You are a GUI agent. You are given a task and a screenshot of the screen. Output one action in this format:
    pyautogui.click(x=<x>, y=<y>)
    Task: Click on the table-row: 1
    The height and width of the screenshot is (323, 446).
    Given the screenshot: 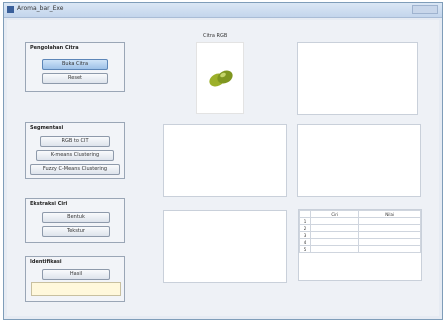 What is the action you would take?
    pyautogui.click(x=360, y=221)
    